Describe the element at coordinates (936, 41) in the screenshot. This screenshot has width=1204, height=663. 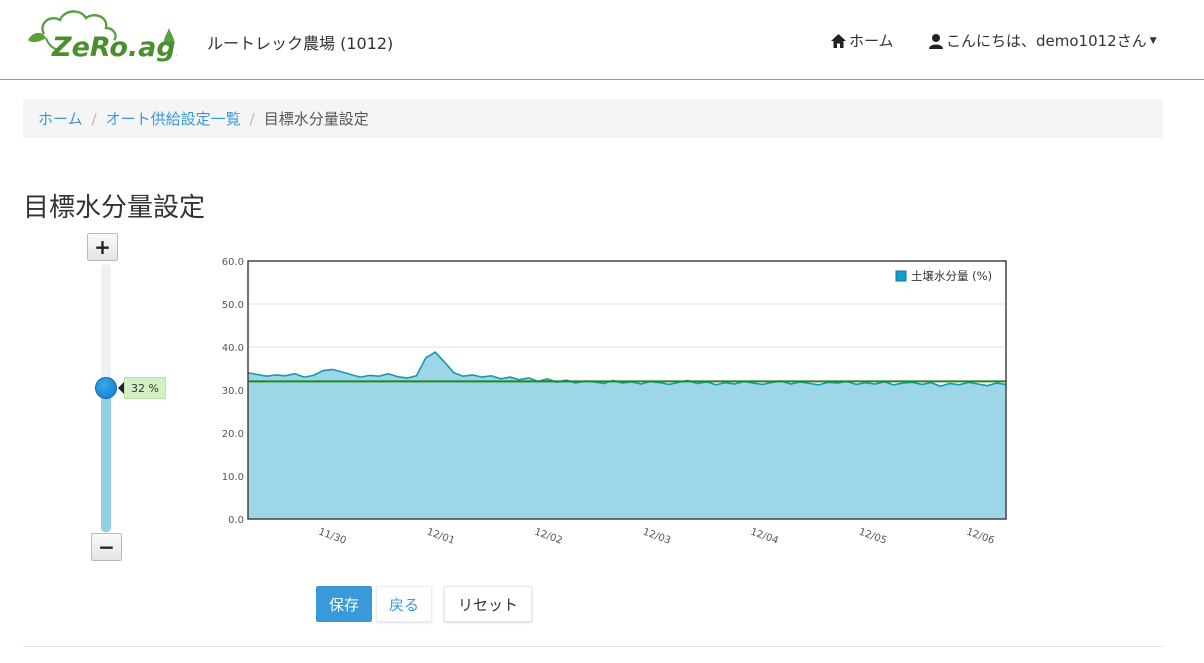
I see `user-icon` at that location.